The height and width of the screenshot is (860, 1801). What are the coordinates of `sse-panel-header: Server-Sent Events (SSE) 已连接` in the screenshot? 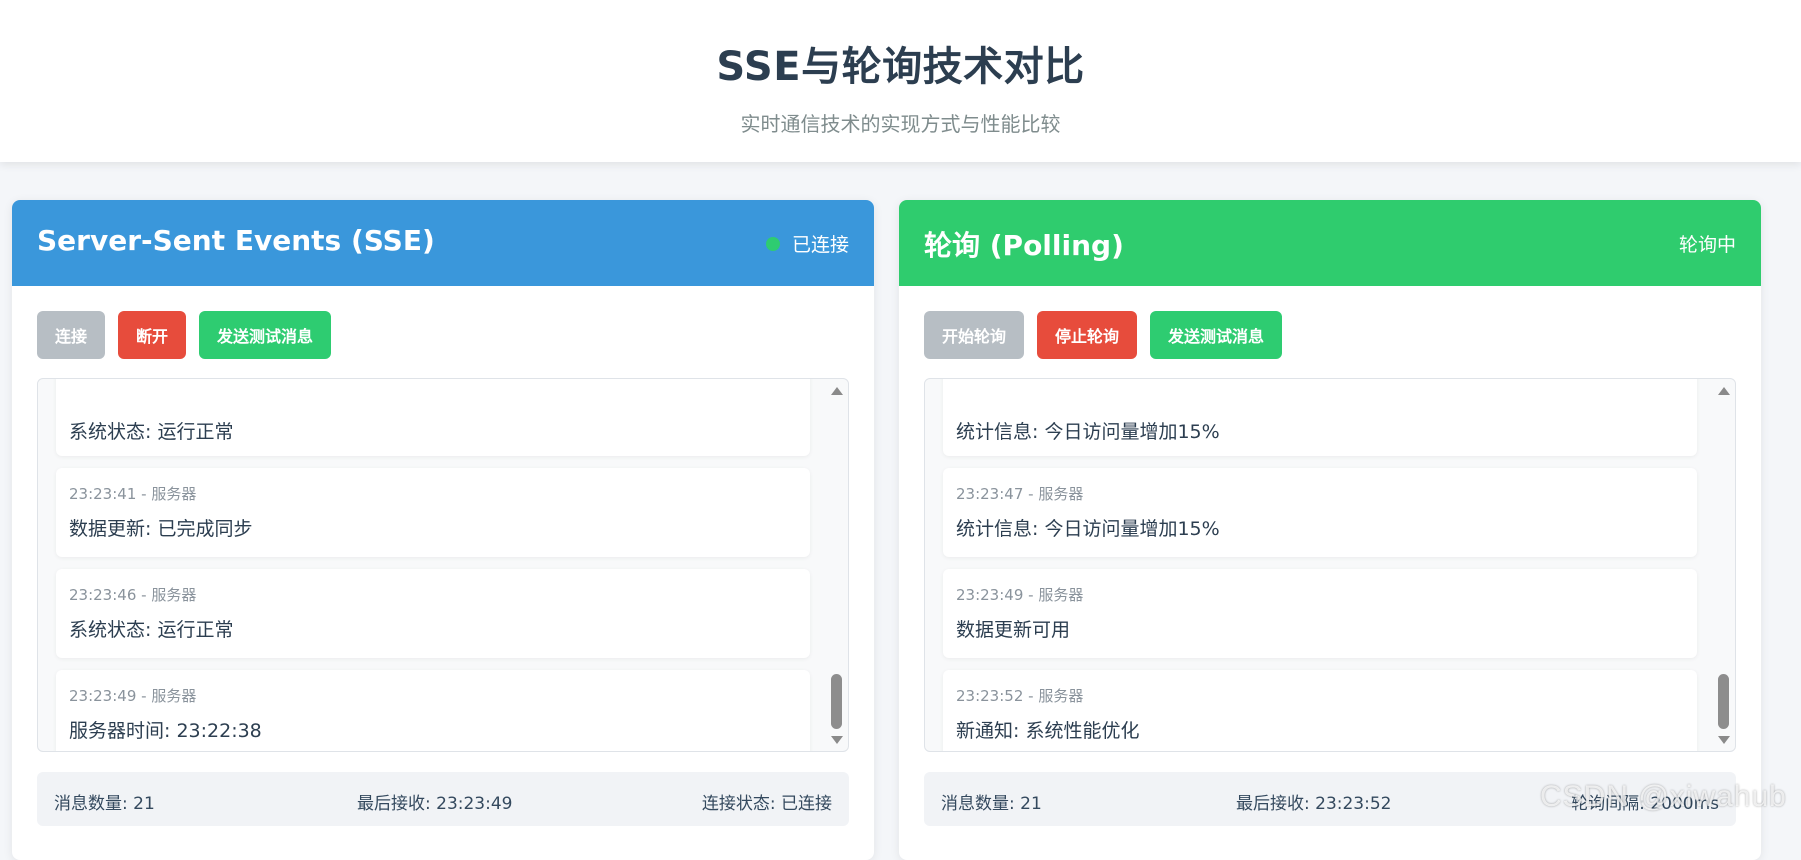 It's located at (443, 243).